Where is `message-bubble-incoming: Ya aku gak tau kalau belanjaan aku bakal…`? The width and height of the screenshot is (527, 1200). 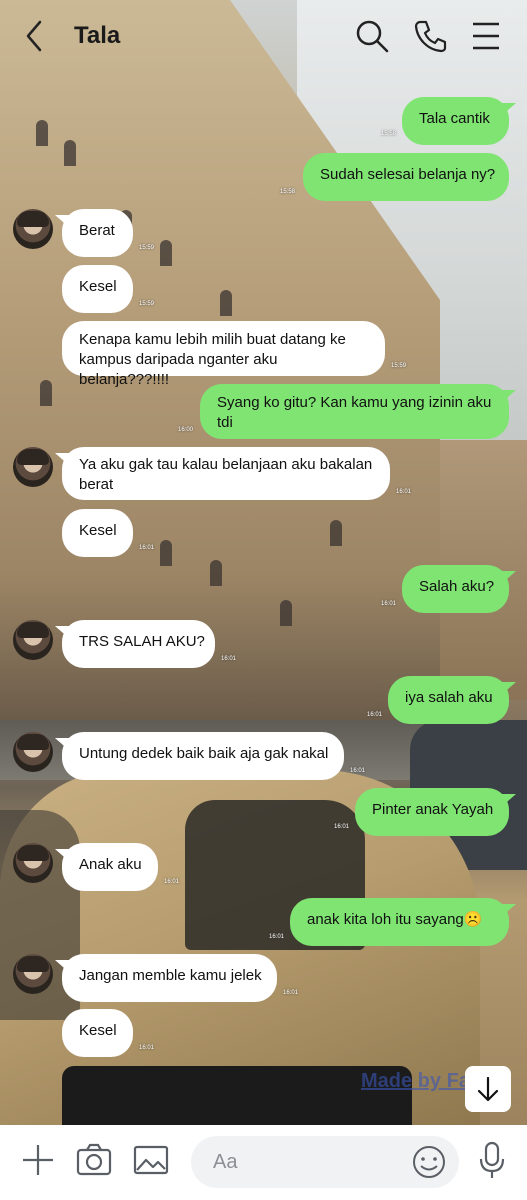 message-bubble-incoming: Ya aku gak tau kalau belanjaan aku bakal… is located at coordinates (226, 473).